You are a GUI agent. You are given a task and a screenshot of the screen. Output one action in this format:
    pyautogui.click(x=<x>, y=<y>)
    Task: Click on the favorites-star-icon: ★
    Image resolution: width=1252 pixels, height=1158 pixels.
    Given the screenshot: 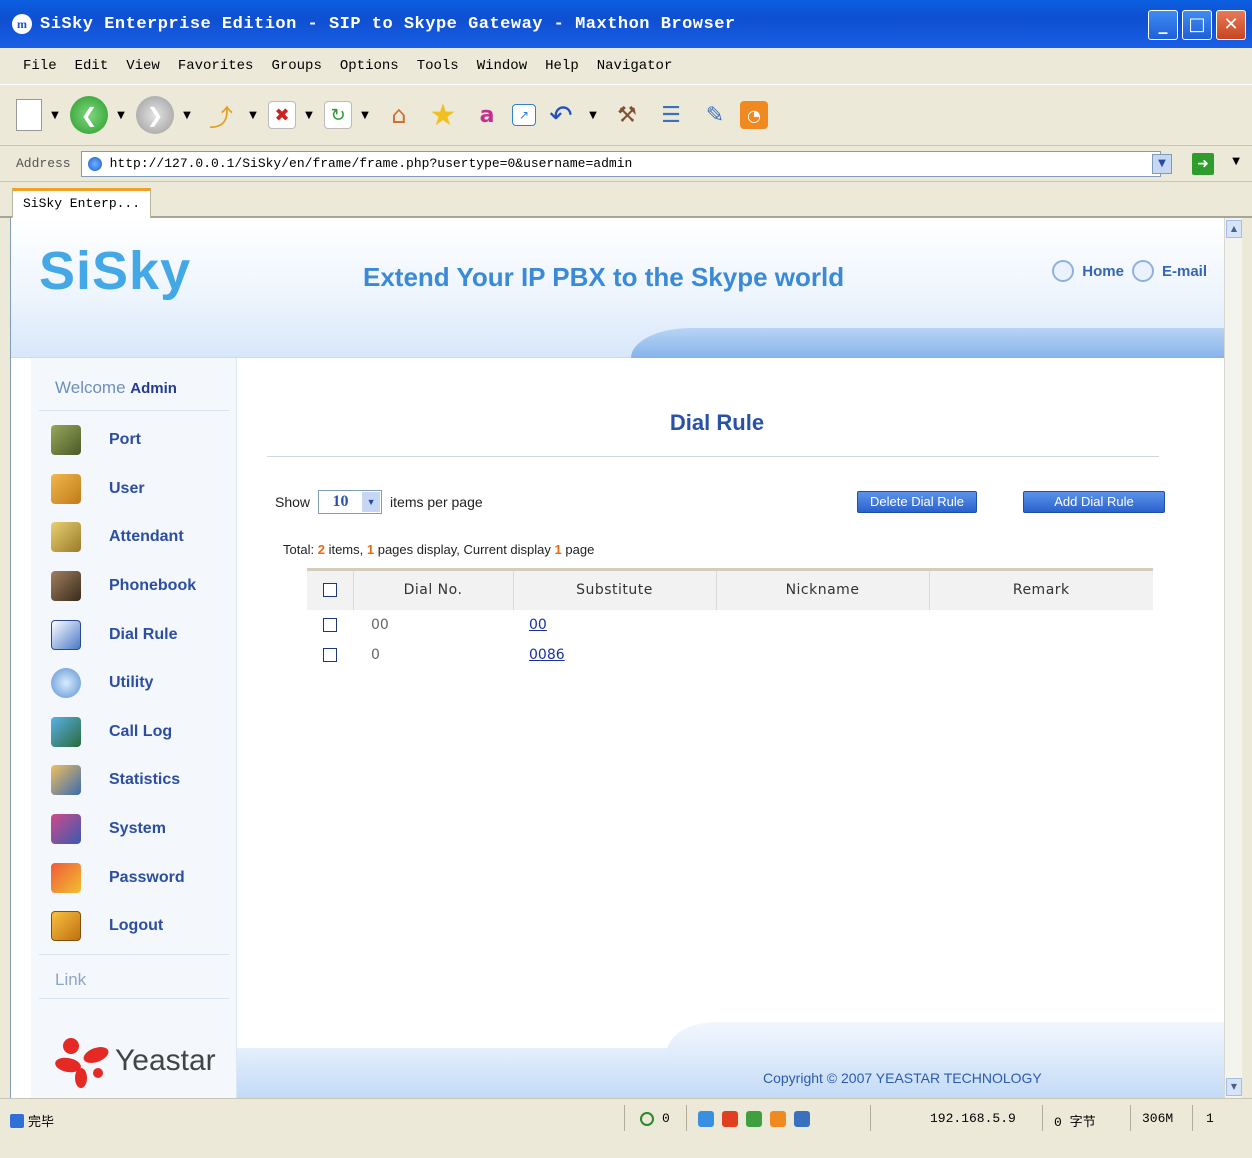 What is the action you would take?
    pyautogui.click(x=443, y=115)
    